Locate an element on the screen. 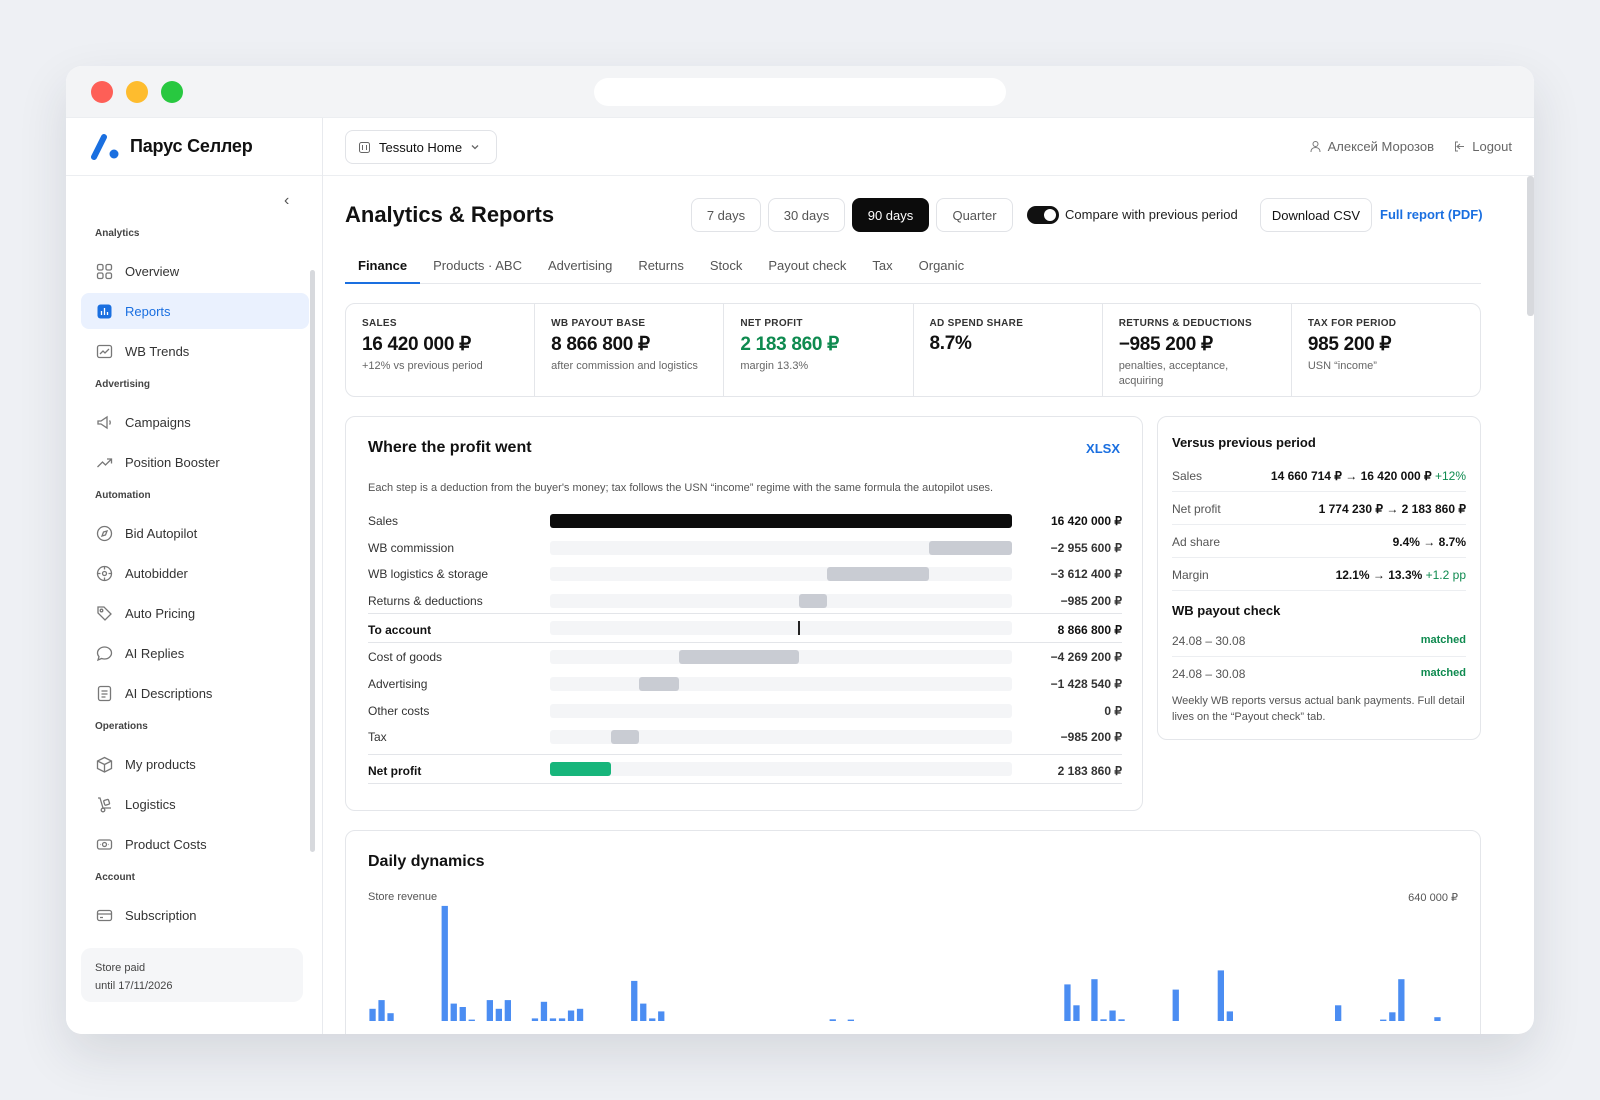  waterfall-label: Tax is located at coordinates (377, 737).